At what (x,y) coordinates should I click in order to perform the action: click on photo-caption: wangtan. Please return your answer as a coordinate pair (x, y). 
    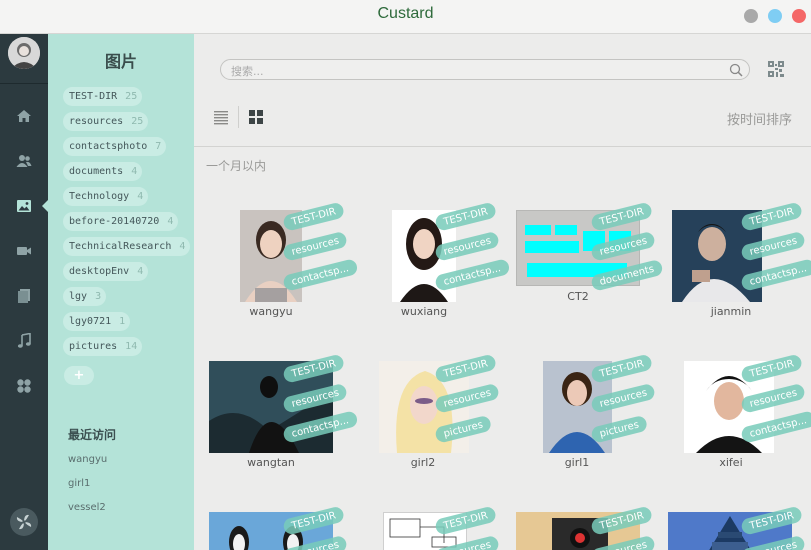
    Looking at the image, I should click on (271, 462).